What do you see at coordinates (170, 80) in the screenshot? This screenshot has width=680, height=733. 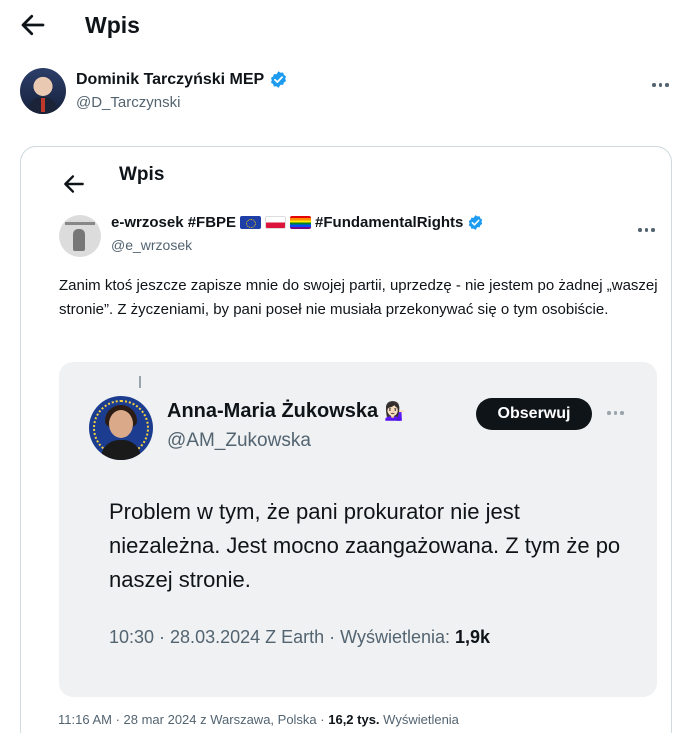 I see `author-name: Dominik Tarczyński MEP` at bounding box center [170, 80].